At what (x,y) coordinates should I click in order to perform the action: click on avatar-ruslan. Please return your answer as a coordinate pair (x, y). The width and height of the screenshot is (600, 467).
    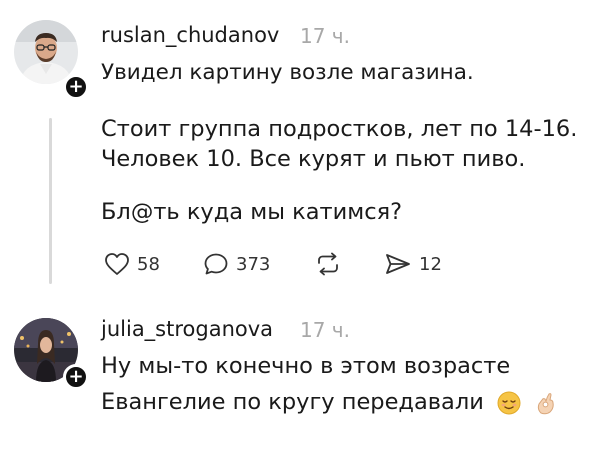
    Looking at the image, I should click on (46, 52).